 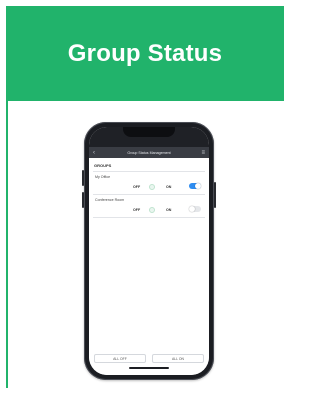 I want to click on card-title: Group Status, so click(x=145, y=53).